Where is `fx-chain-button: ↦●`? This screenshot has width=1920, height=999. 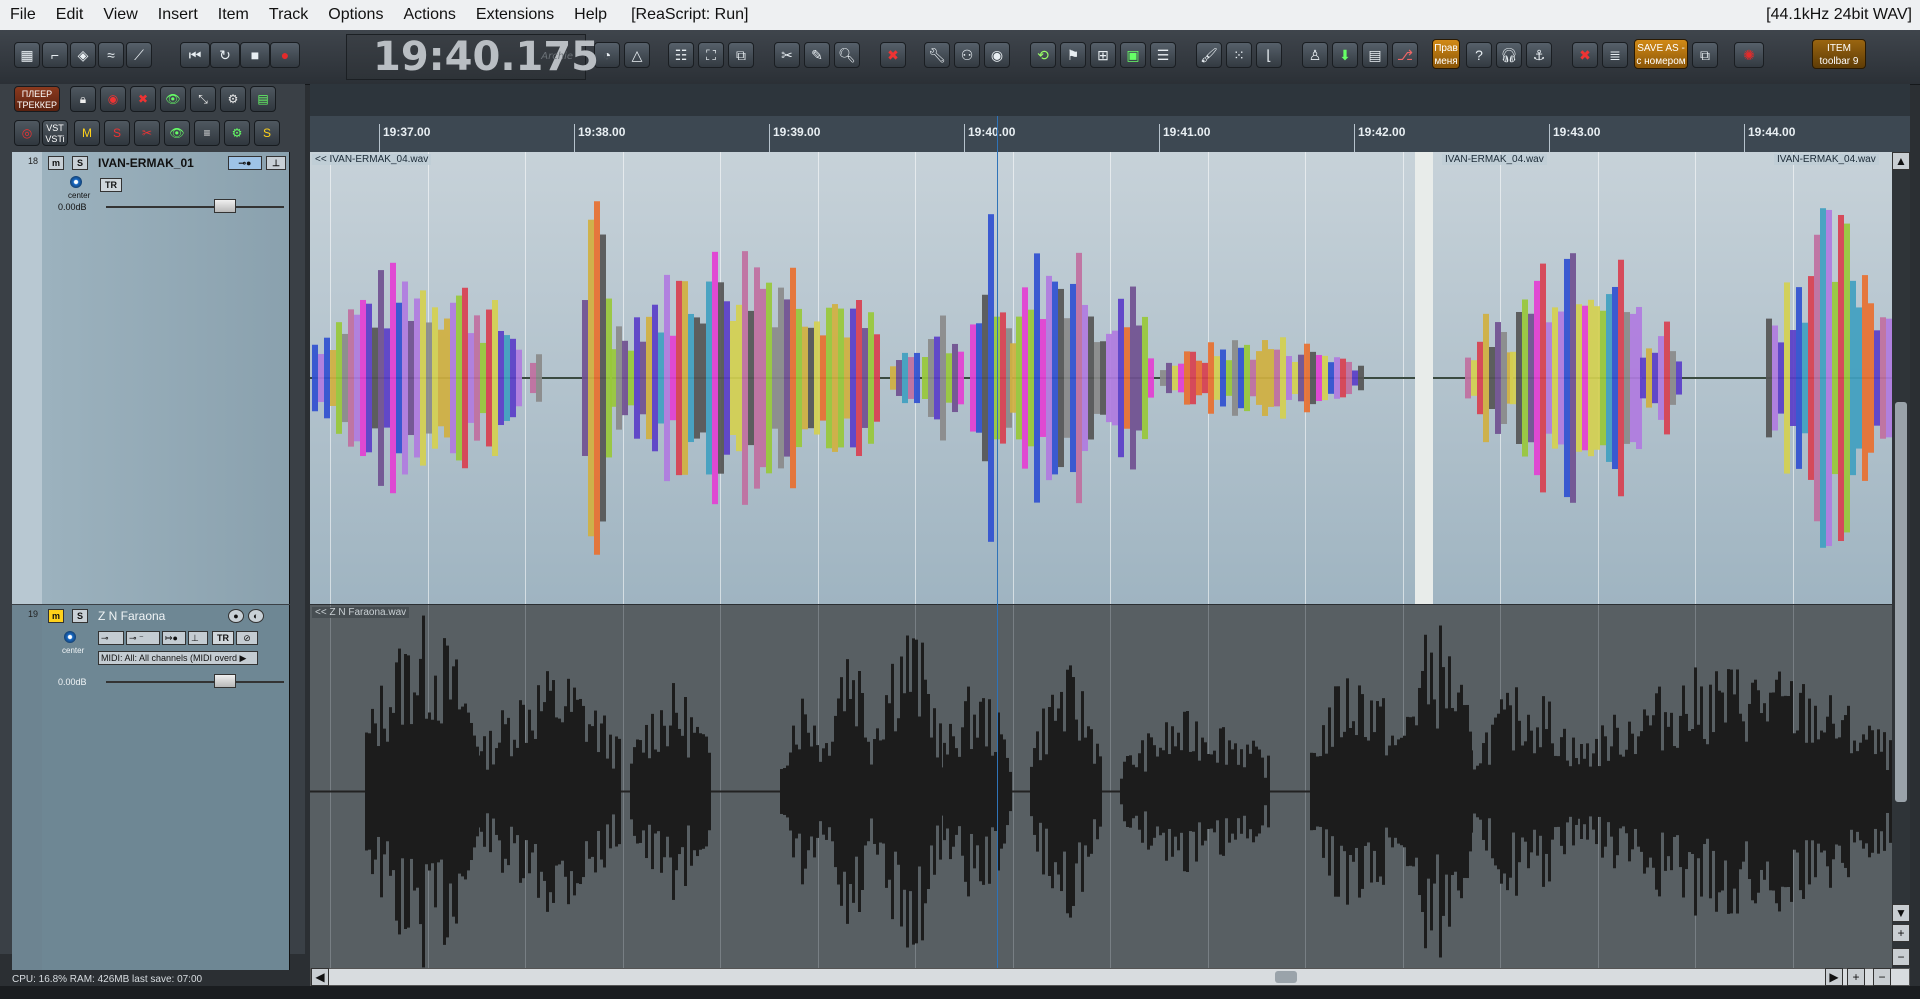 fx-chain-button: ↦● is located at coordinates (174, 638).